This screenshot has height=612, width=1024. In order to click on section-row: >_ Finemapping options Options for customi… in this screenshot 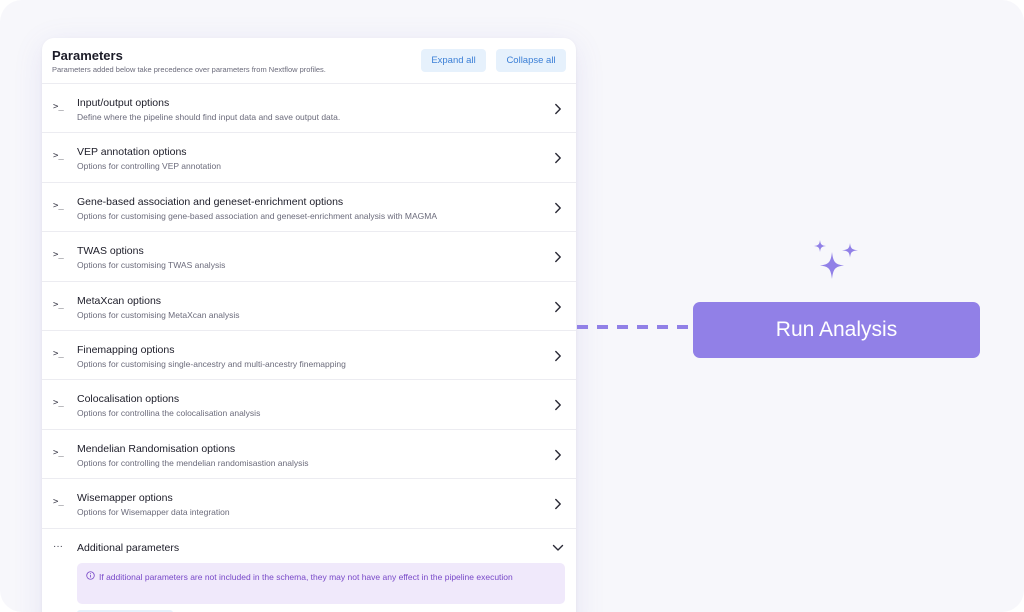, I will do `click(309, 356)`.